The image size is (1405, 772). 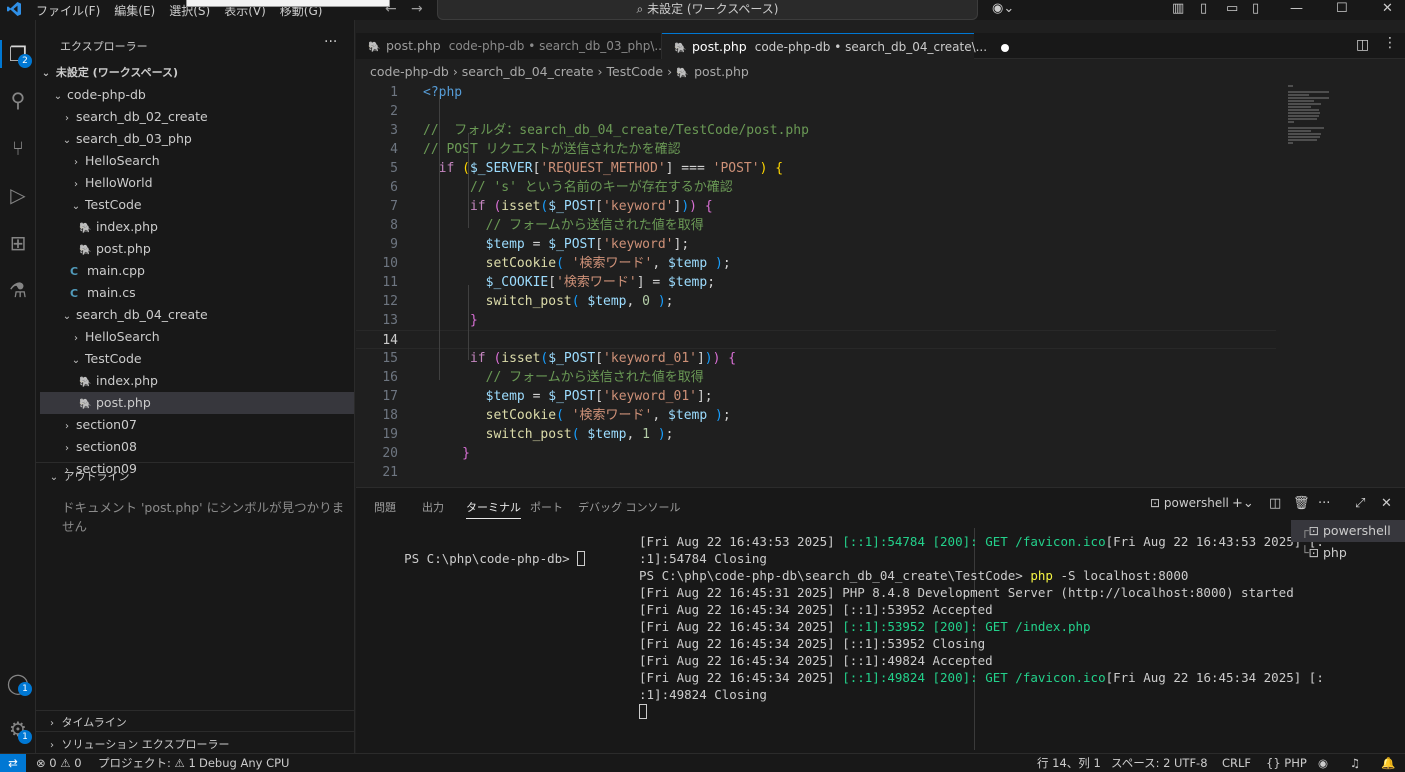 I want to click on customize-layout-icon: ▥, so click(x=1178, y=8).